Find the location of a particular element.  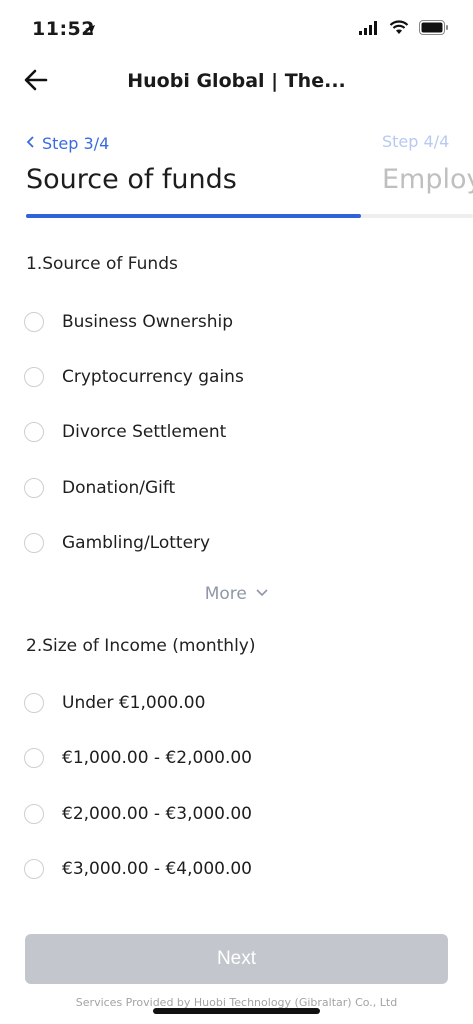

current-step-title: Source of funds is located at coordinates (131, 179).